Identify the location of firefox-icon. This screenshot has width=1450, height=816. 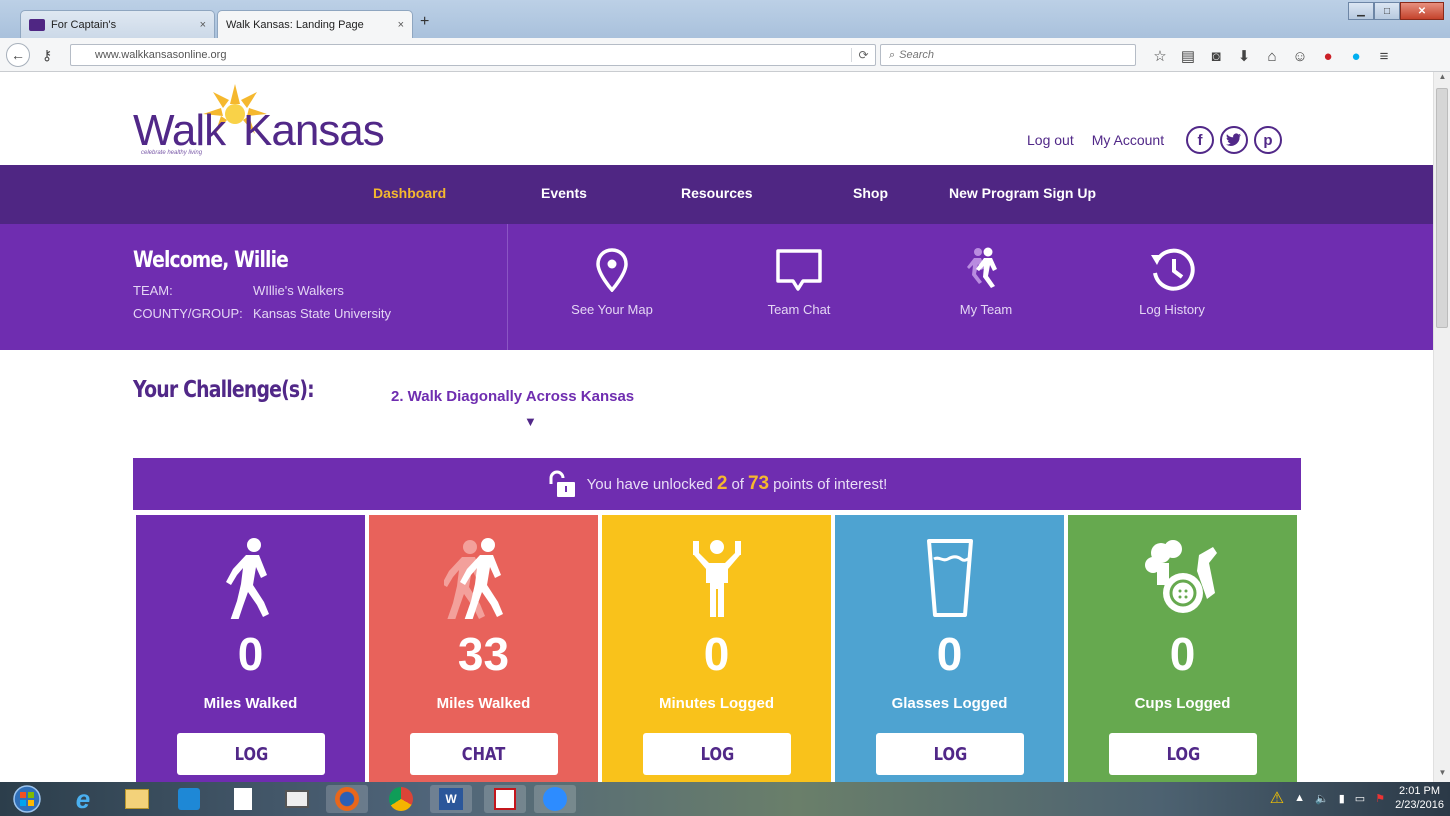
(347, 799).